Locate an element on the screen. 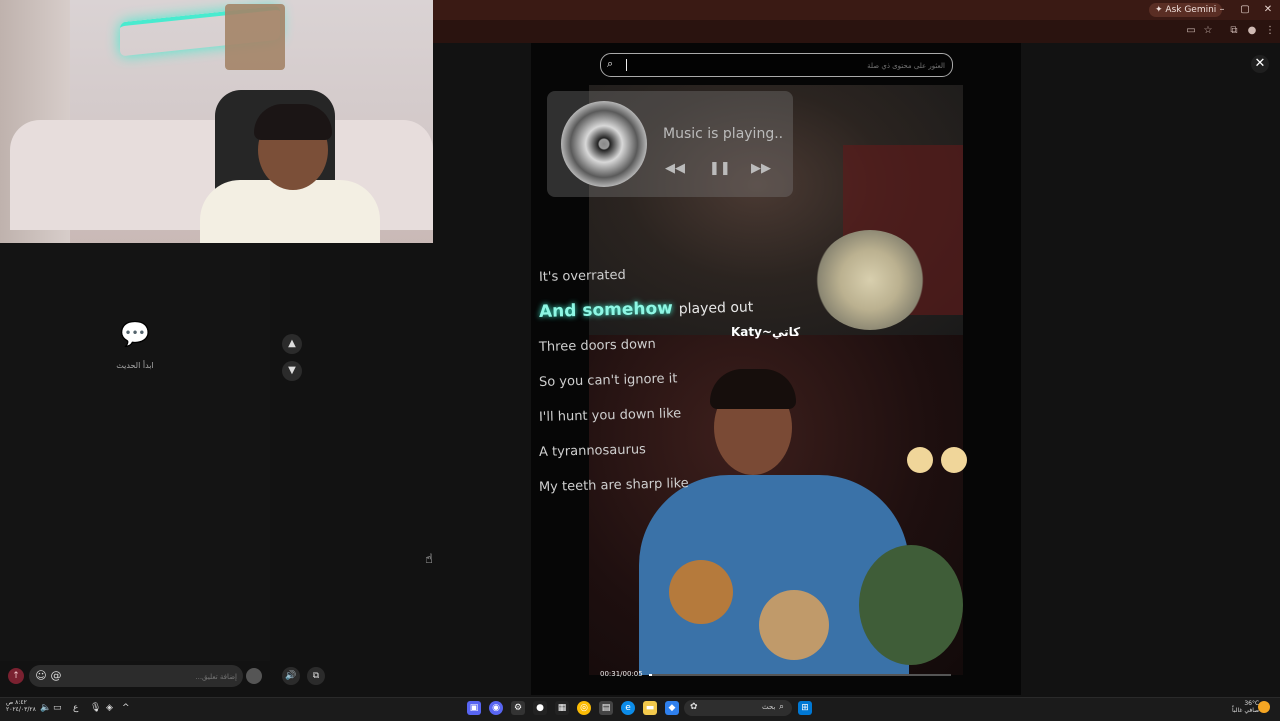  network-tray-icon: ▭ is located at coordinates (57, 708).